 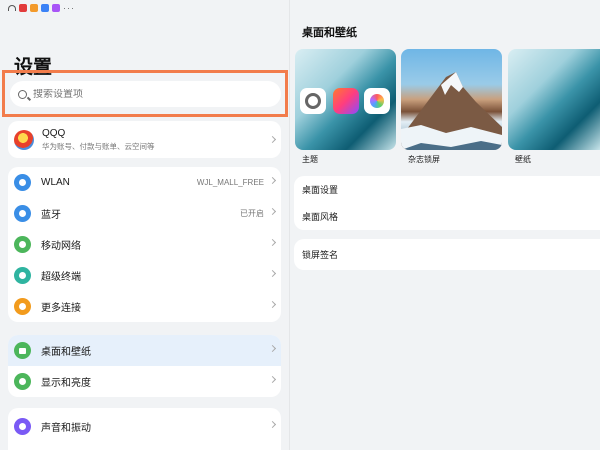 What do you see at coordinates (22, 306) in the screenshot?
I see `more-connections-icon` at bounding box center [22, 306].